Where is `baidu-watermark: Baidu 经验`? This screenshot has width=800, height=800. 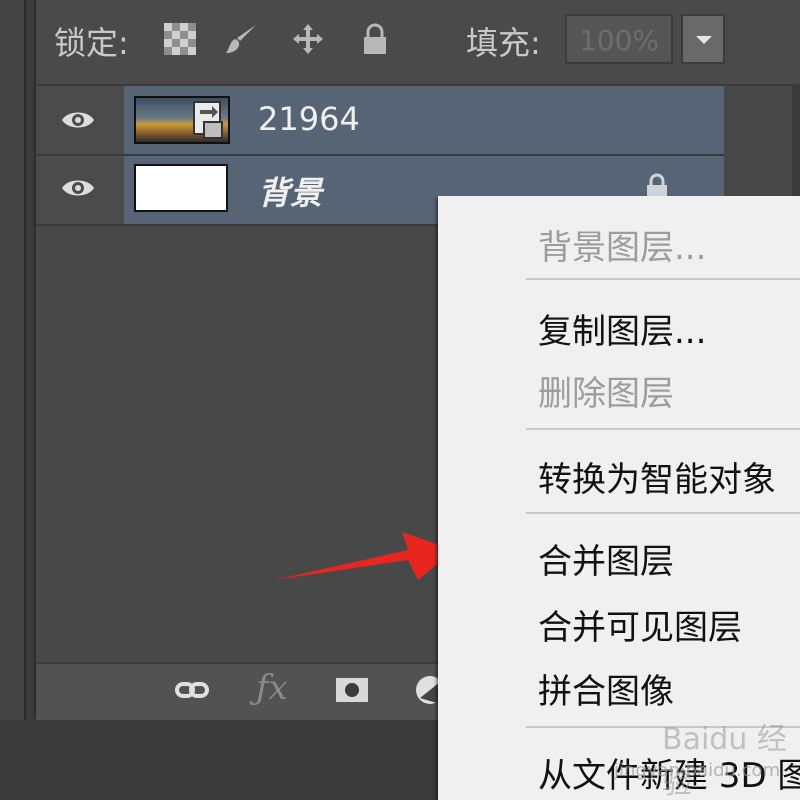
baidu-watermark: Baidu 经验 is located at coordinates (724, 761).